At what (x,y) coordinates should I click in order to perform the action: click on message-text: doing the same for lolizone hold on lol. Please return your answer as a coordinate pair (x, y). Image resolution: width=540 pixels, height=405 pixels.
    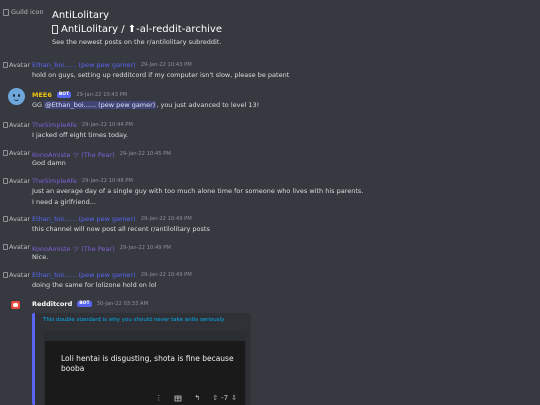
    Looking at the image, I should click on (94, 285).